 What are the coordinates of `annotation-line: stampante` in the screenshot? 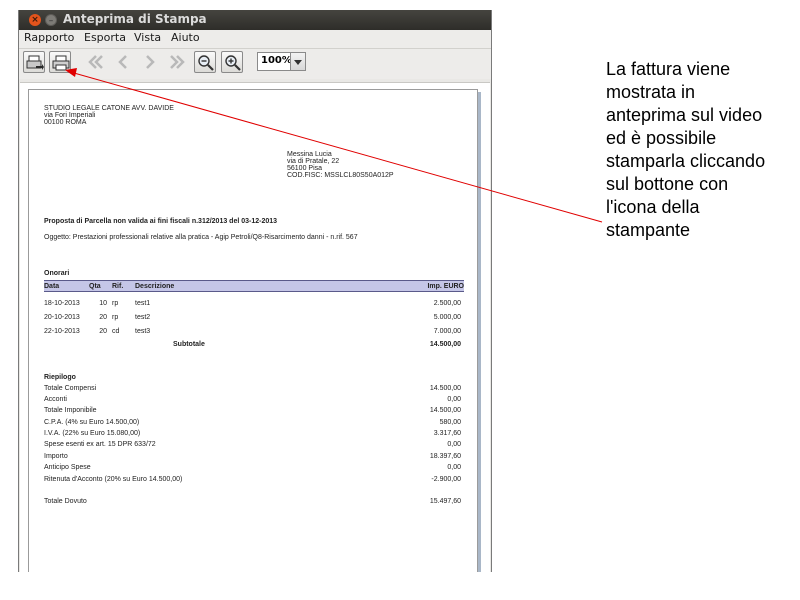 It's located at (648, 230).